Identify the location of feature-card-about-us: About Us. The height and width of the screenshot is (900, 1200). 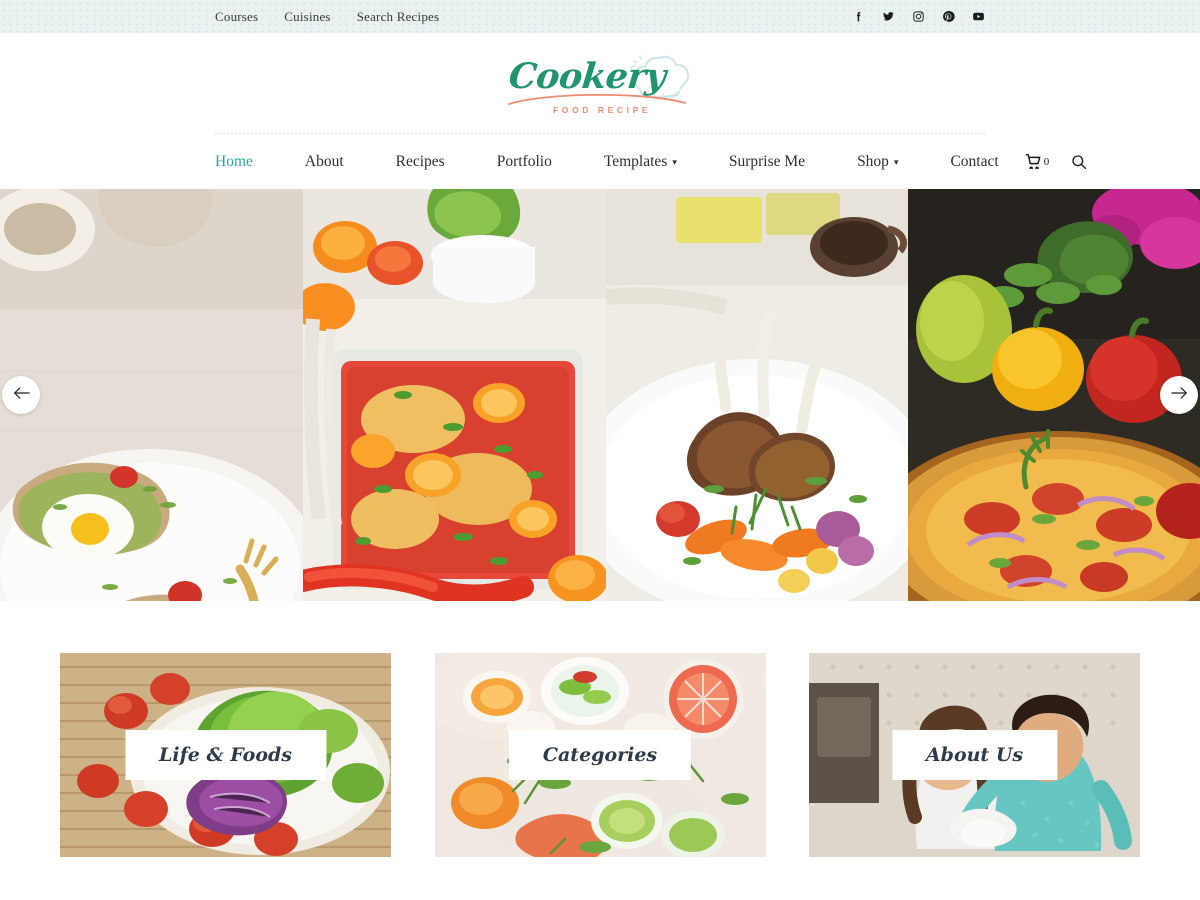
(974, 755).